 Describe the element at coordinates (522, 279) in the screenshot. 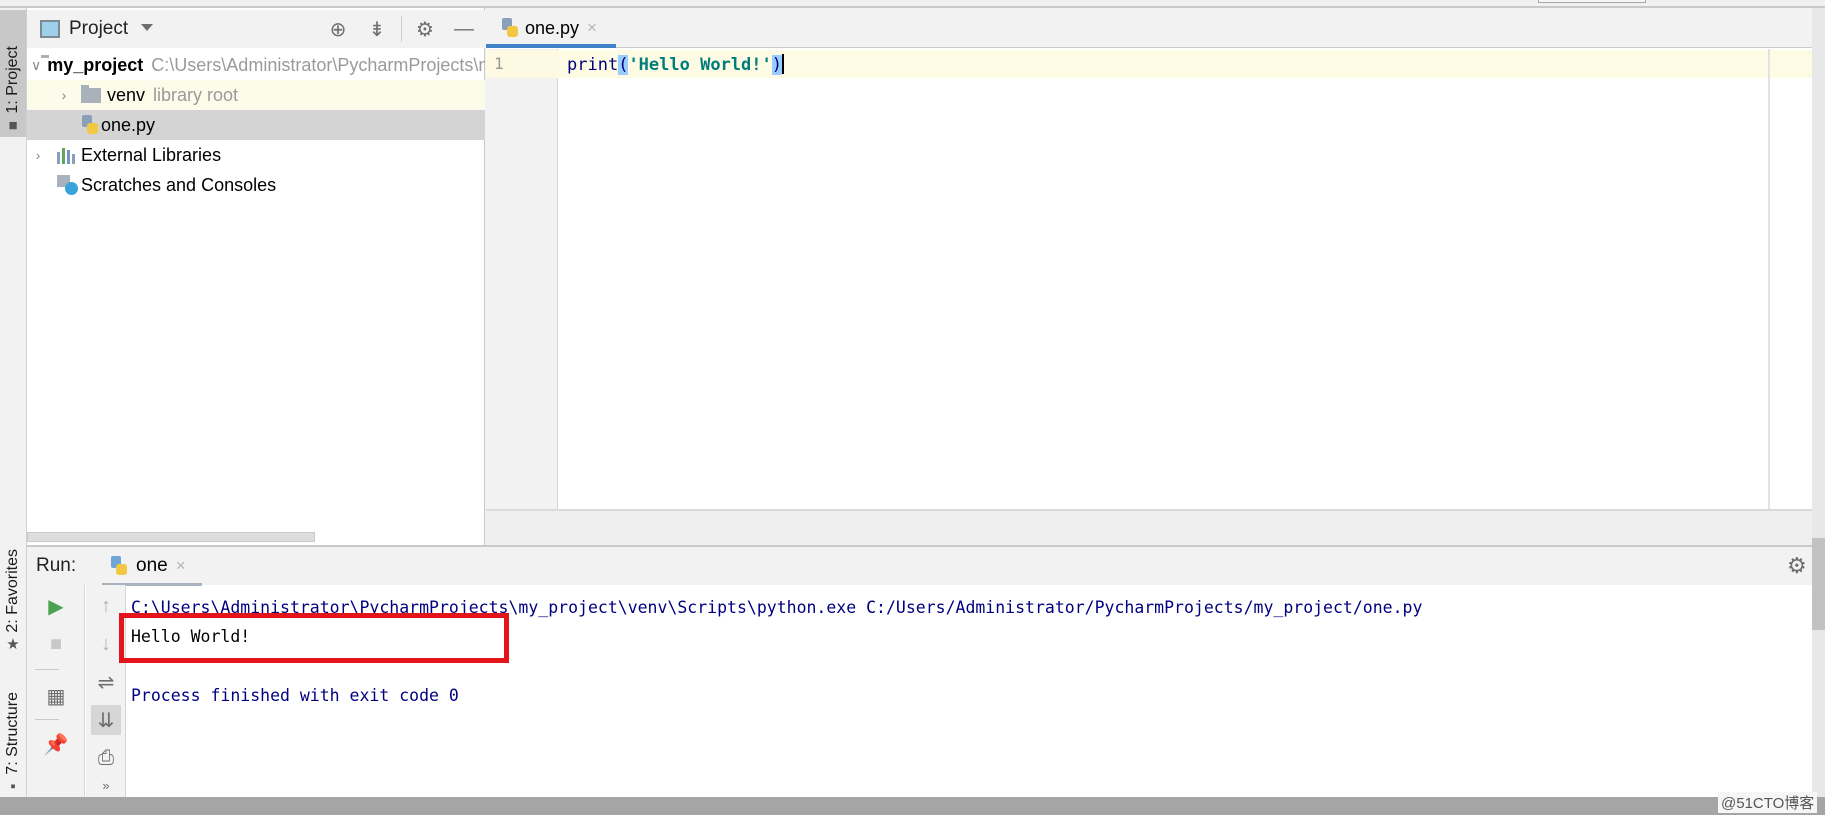

I see `editor-gutter` at that location.